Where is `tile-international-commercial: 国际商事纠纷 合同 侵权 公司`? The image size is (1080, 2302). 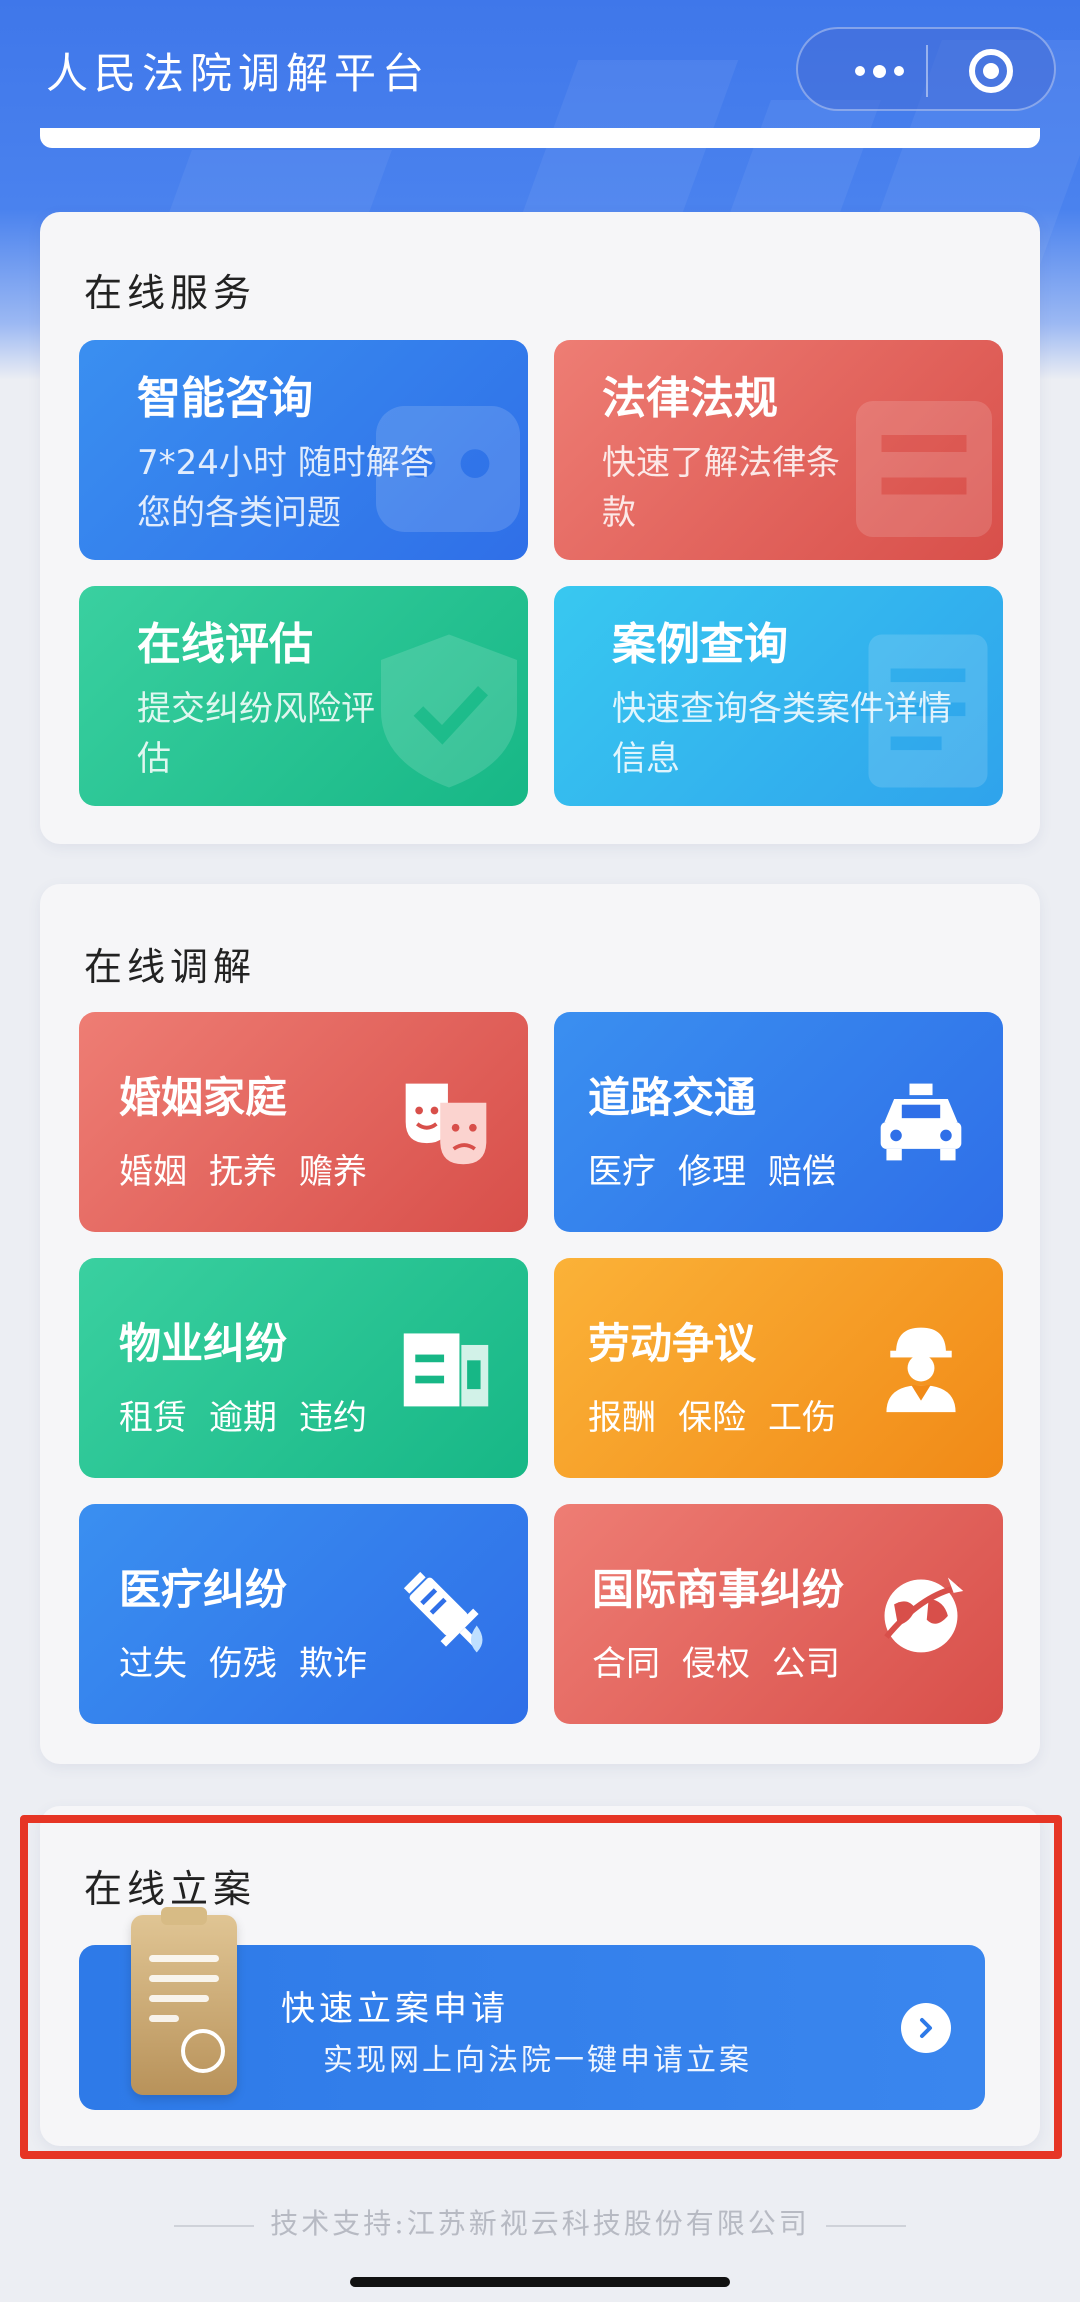
tile-international-commercial: 国际商事纠纷 合同 侵权 公司 is located at coordinates (778, 1614).